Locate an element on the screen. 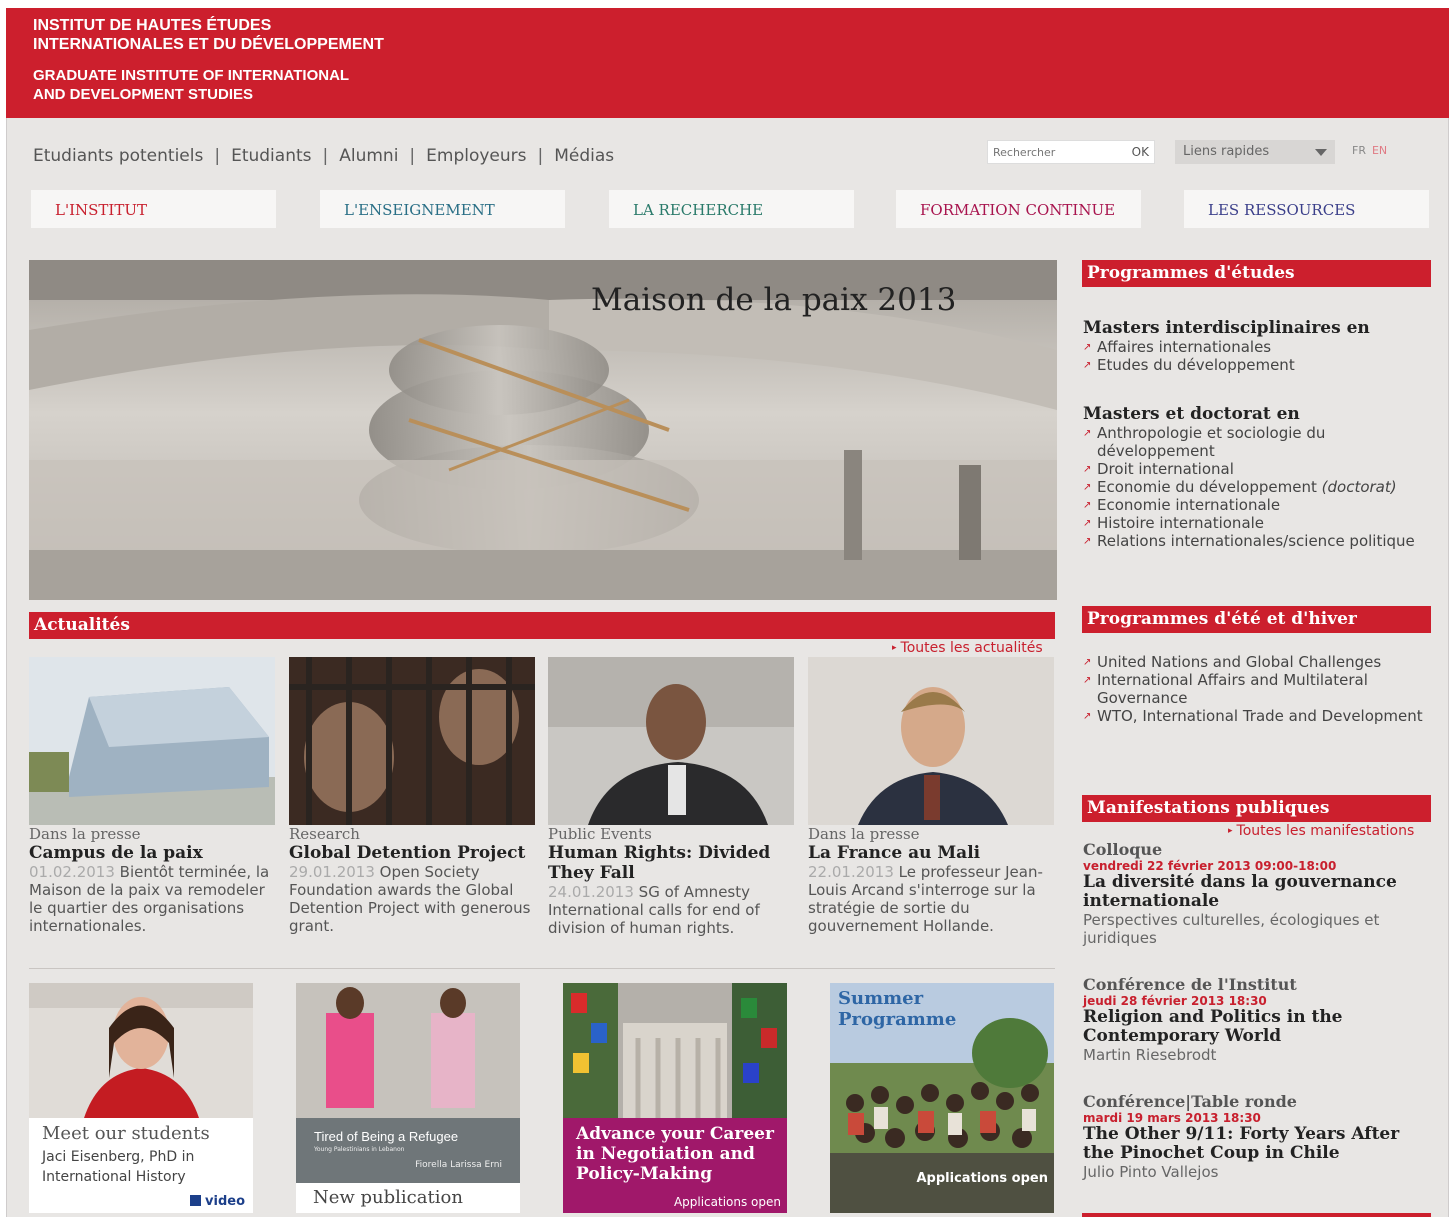 The height and width of the screenshot is (1217, 1456). programme-link: Economie du développement (doctorat) is located at coordinates (1255, 487).